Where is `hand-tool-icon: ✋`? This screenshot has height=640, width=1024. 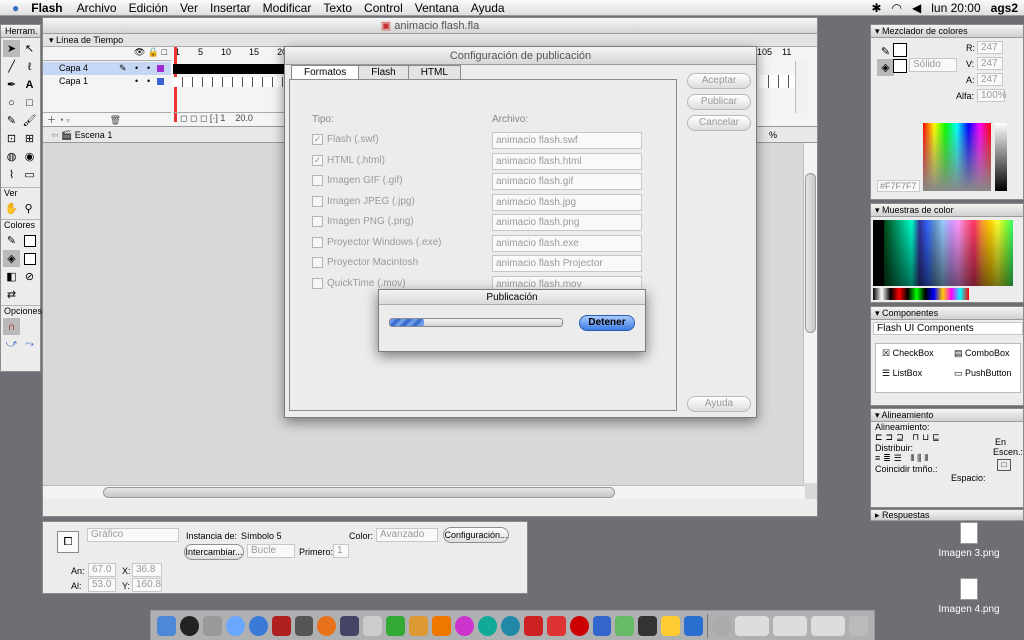
hand-tool-icon: ✋ is located at coordinates (11, 208).